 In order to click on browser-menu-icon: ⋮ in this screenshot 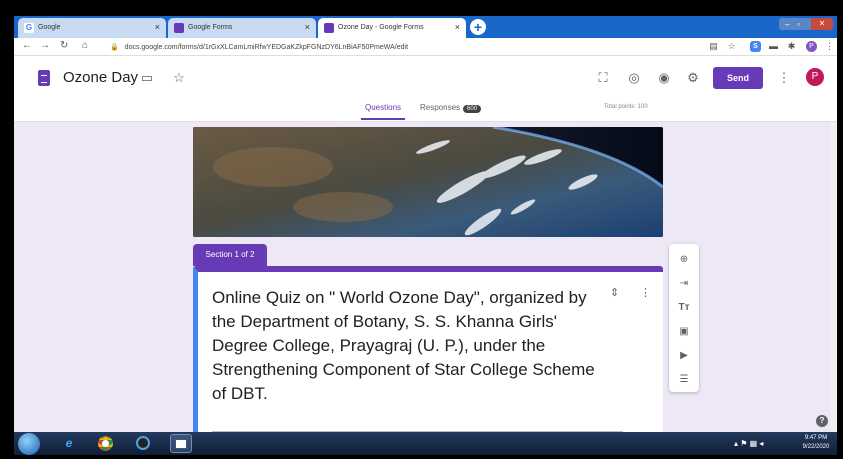, I will do `click(829, 46)`.